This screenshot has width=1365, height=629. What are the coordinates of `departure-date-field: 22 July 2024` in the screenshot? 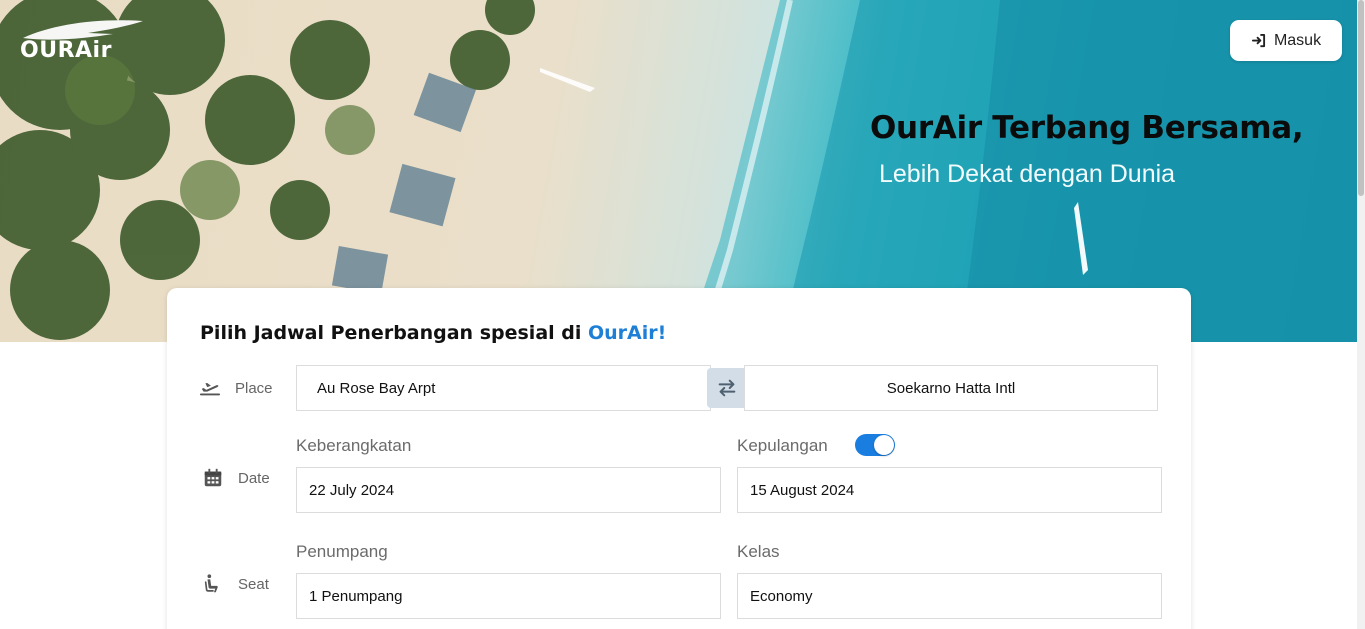 It's located at (508, 490).